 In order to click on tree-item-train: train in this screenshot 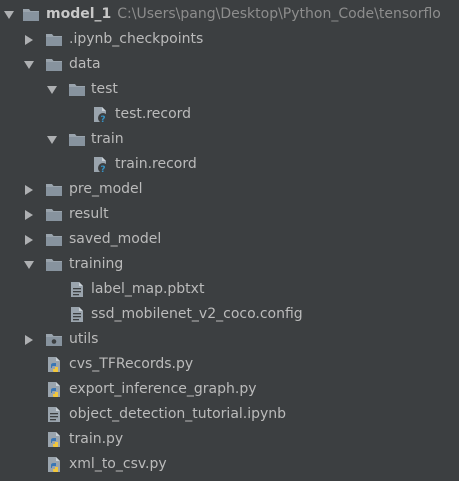, I will do `click(229, 139)`.